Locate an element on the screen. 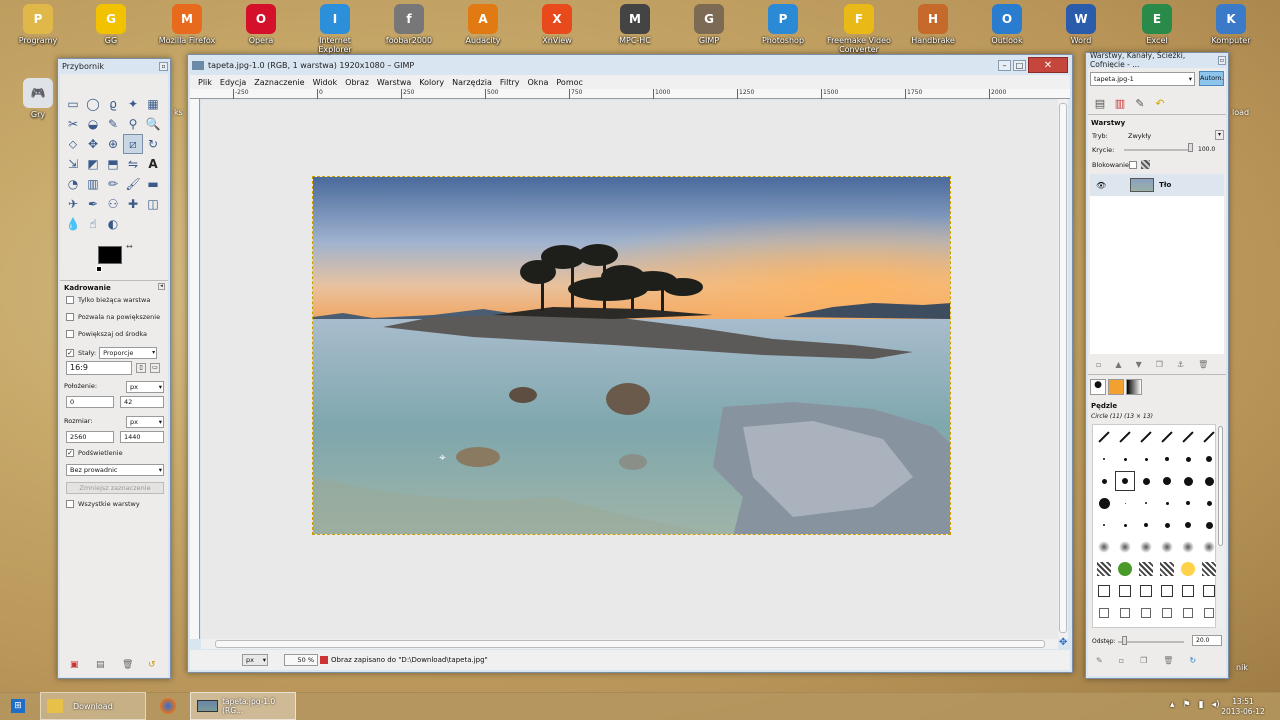  shrink-selection-button: Zmniejsz zaznaczenie is located at coordinates (115, 488).